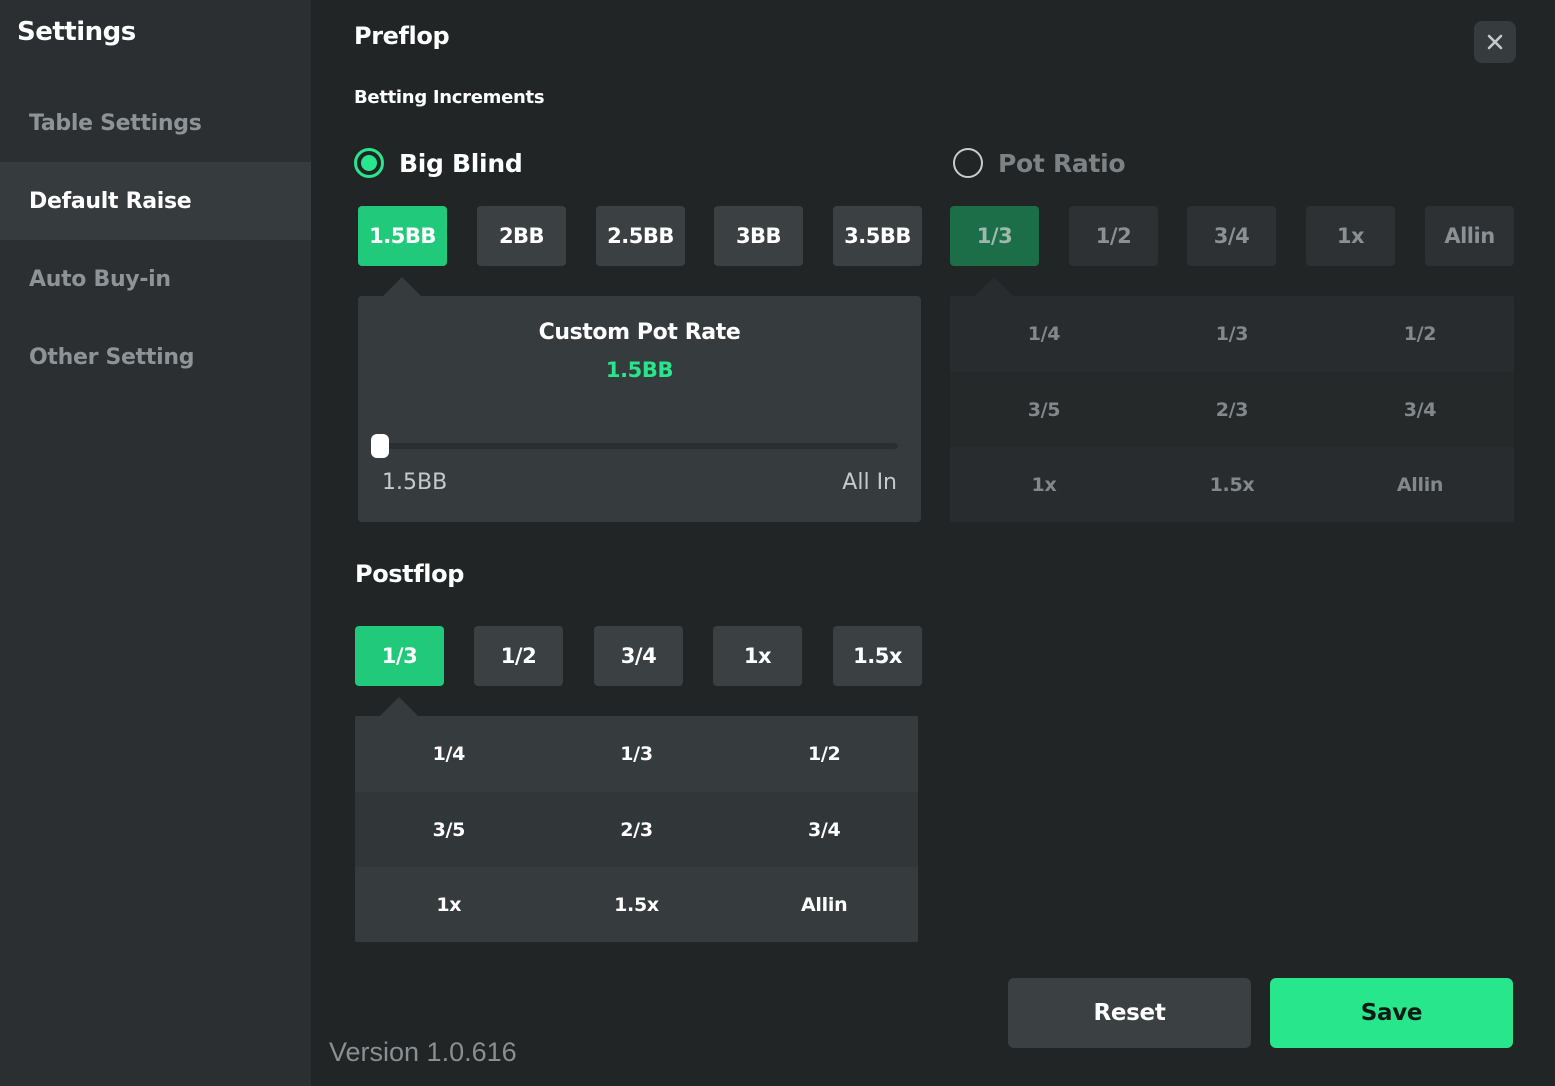 This screenshot has height=1086, width=1555. Describe the element at coordinates (521, 236) in the screenshot. I see `bb-option-2bb: 2BB` at that location.